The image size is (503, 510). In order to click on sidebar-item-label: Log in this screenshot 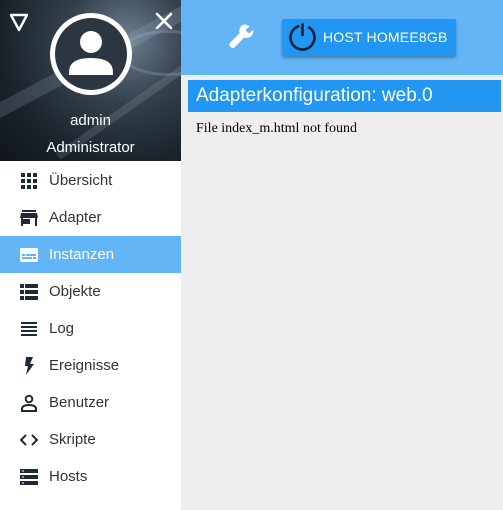, I will do `click(62, 328)`.